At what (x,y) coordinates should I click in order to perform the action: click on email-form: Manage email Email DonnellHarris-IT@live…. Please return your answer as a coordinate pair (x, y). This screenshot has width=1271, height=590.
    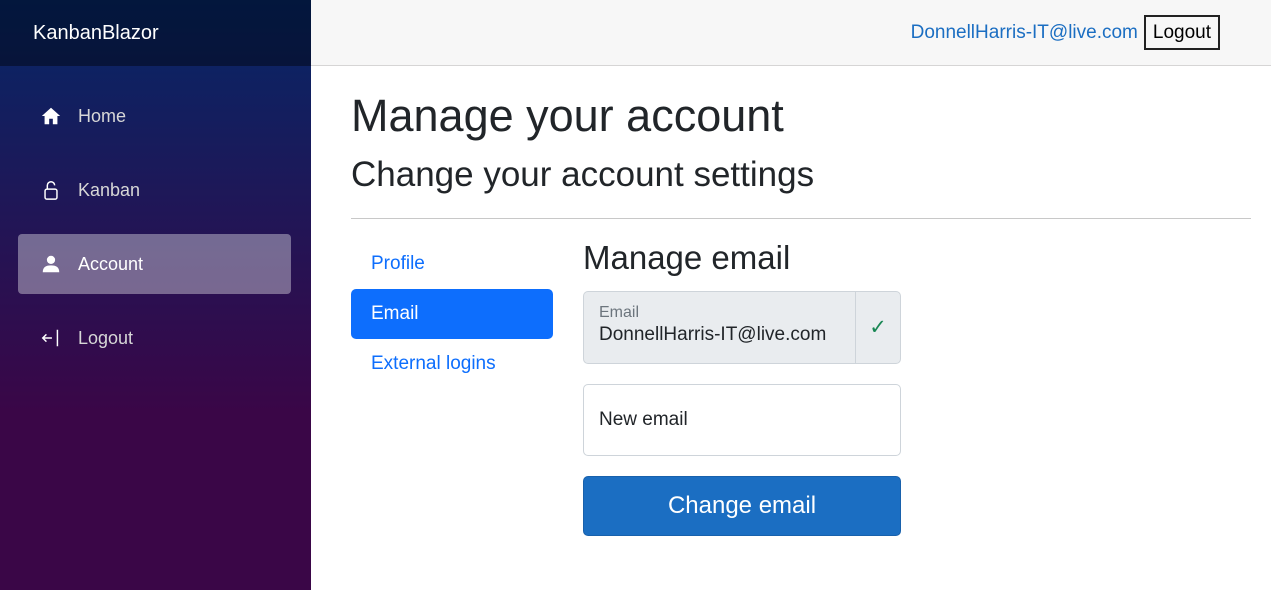
    Looking at the image, I should click on (742, 387).